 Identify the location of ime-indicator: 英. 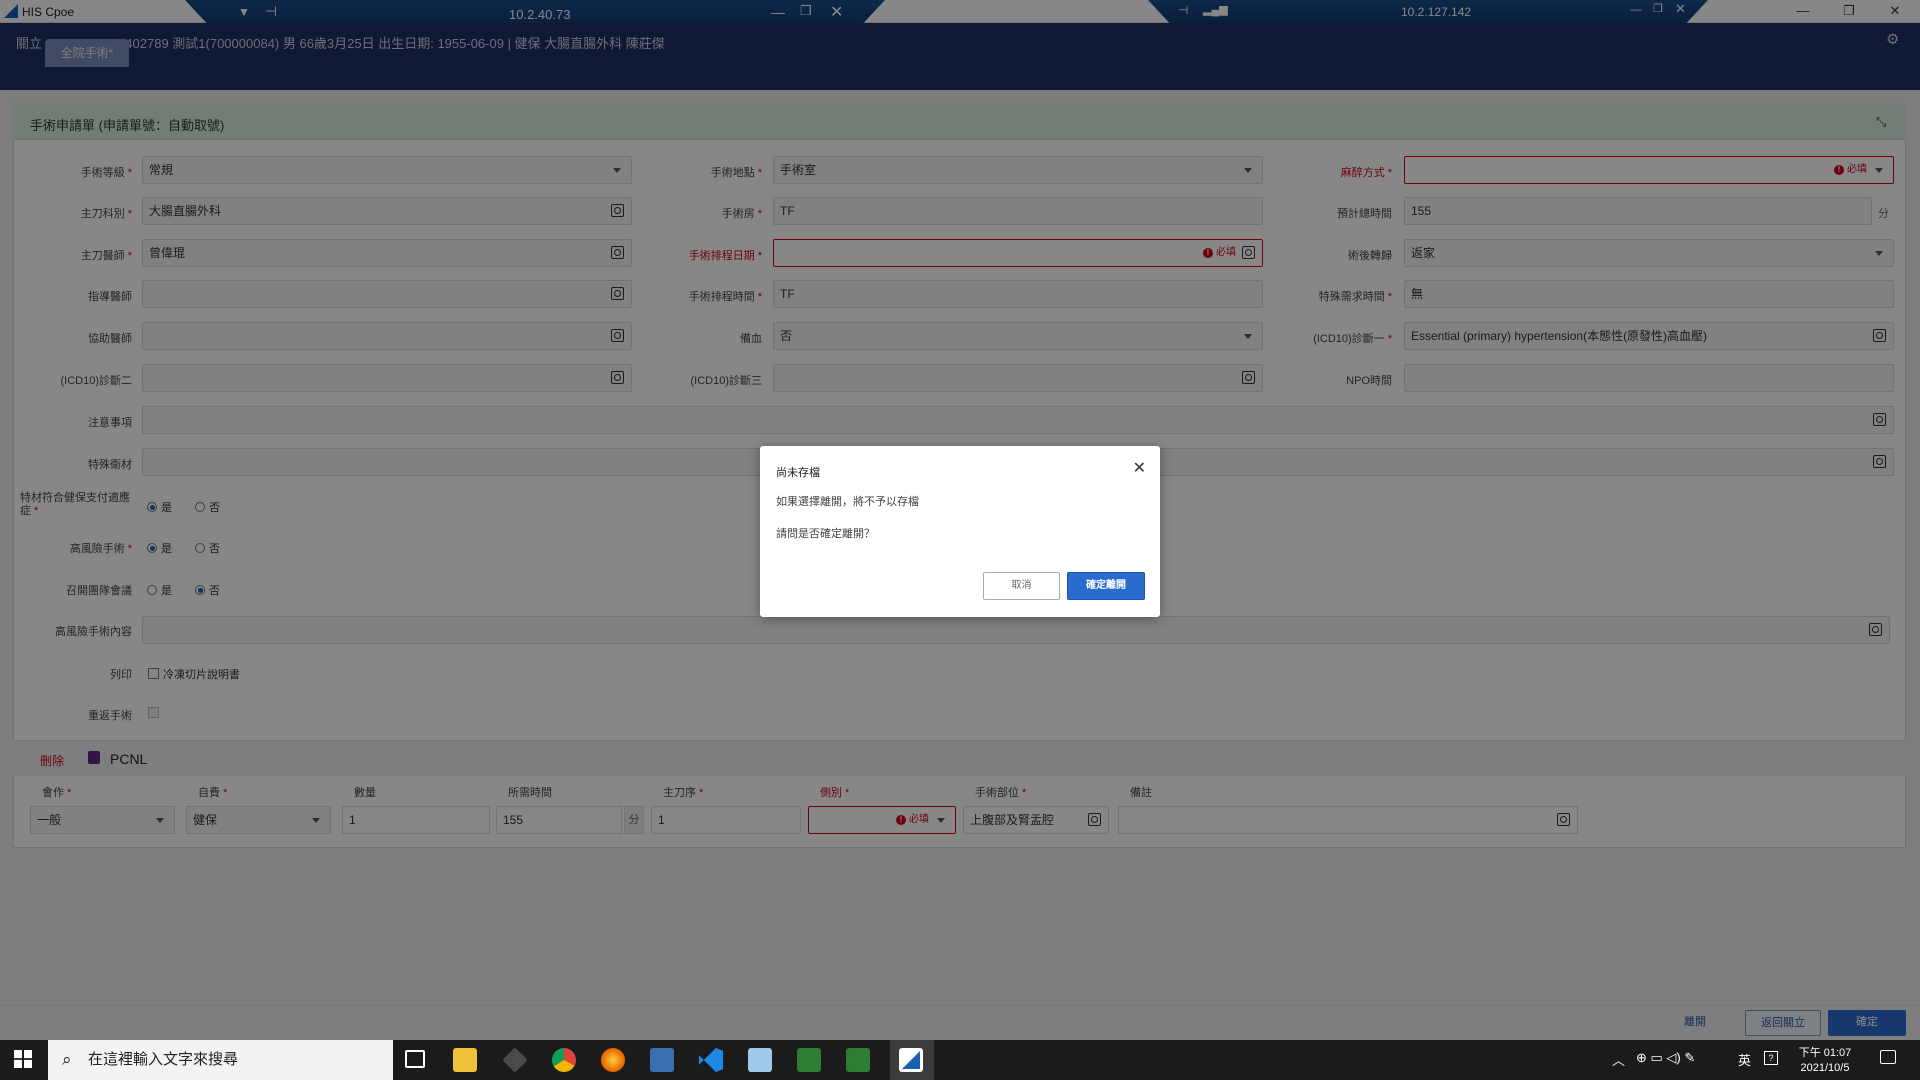
(1744, 1059).